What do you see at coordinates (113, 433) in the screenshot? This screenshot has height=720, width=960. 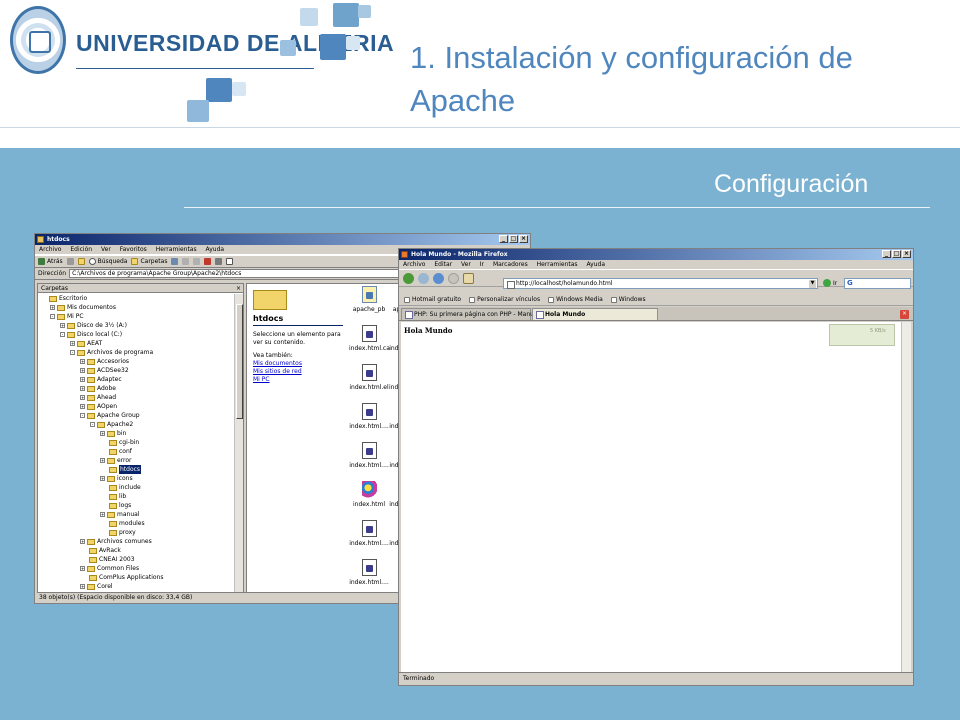 I see `tree-item: + bin` at bounding box center [113, 433].